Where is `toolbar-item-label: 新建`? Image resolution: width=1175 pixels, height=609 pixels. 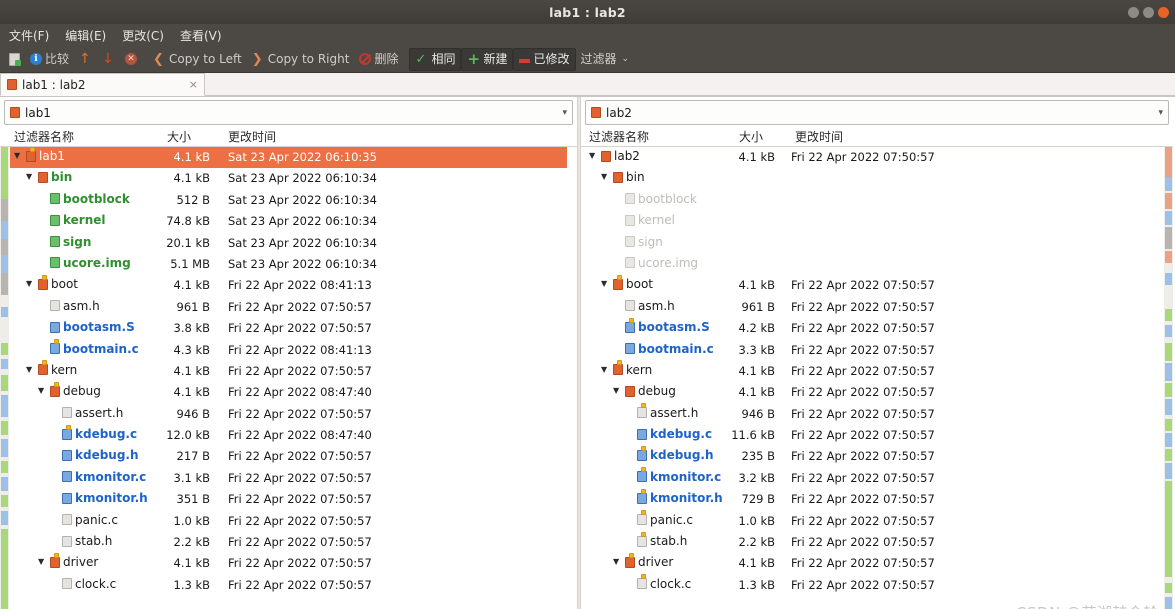 toolbar-item-label: 新建 is located at coordinates (495, 59).